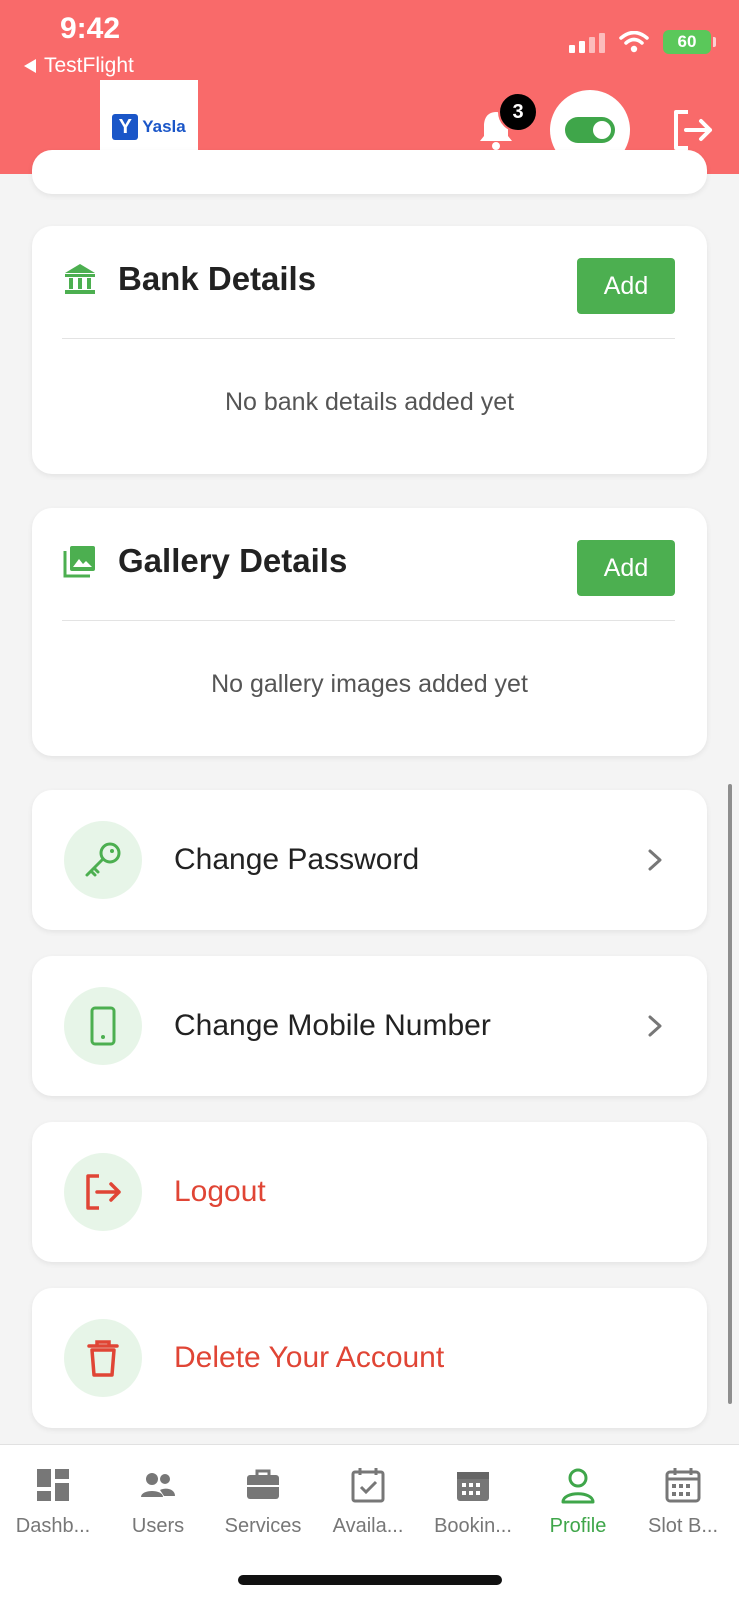 The image size is (739, 1600). Describe the element at coordinates (473, 1486) in the screenshot. I see `calendar-icon` at that location.